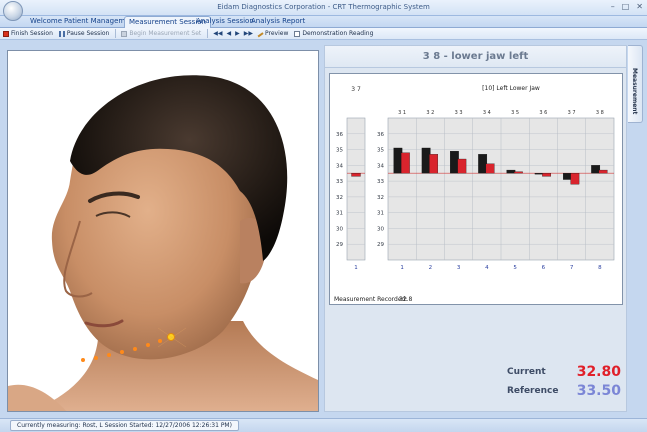 The height and width of the screenshot is (432, 647). Describe the element at coordinates (297, 33) in the screenshot. I see `document-icon` at that location.